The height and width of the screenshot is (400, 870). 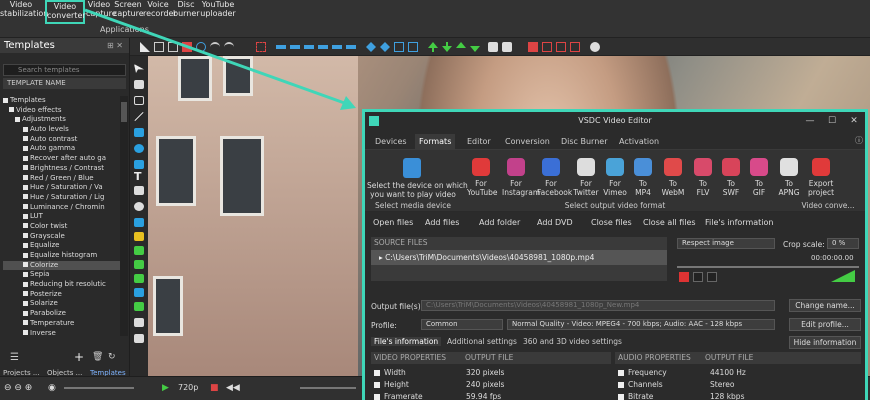 I want to click on voice-recorder-button: Voice recorder, so click(x=160, y=12).